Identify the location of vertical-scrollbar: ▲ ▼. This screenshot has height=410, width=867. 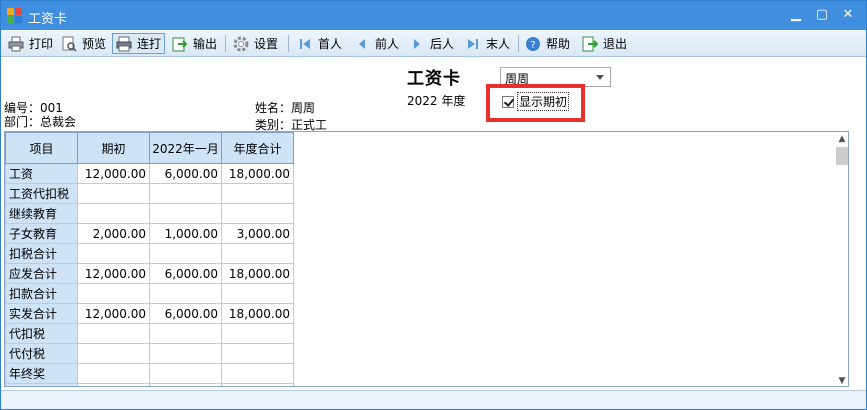
(841, 259).